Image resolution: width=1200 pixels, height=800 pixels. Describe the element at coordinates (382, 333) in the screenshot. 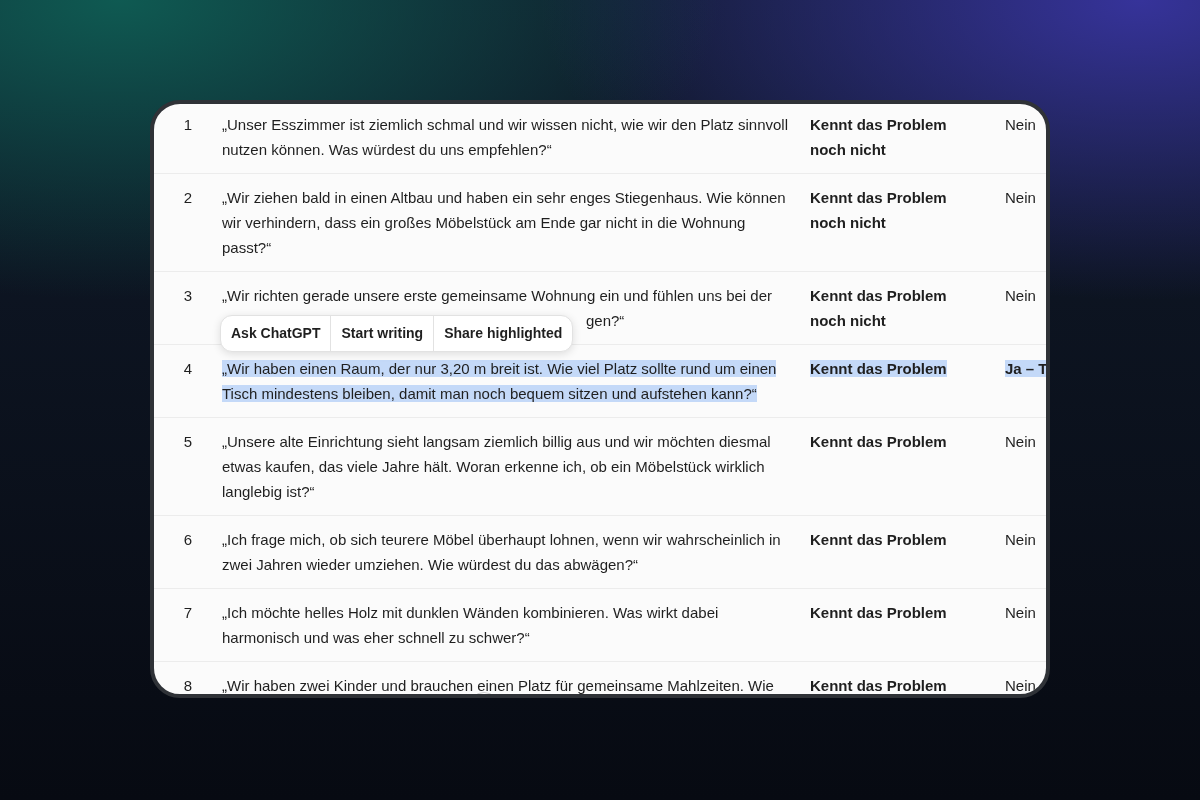

I see `toolbar-button: Start writing` at that location.